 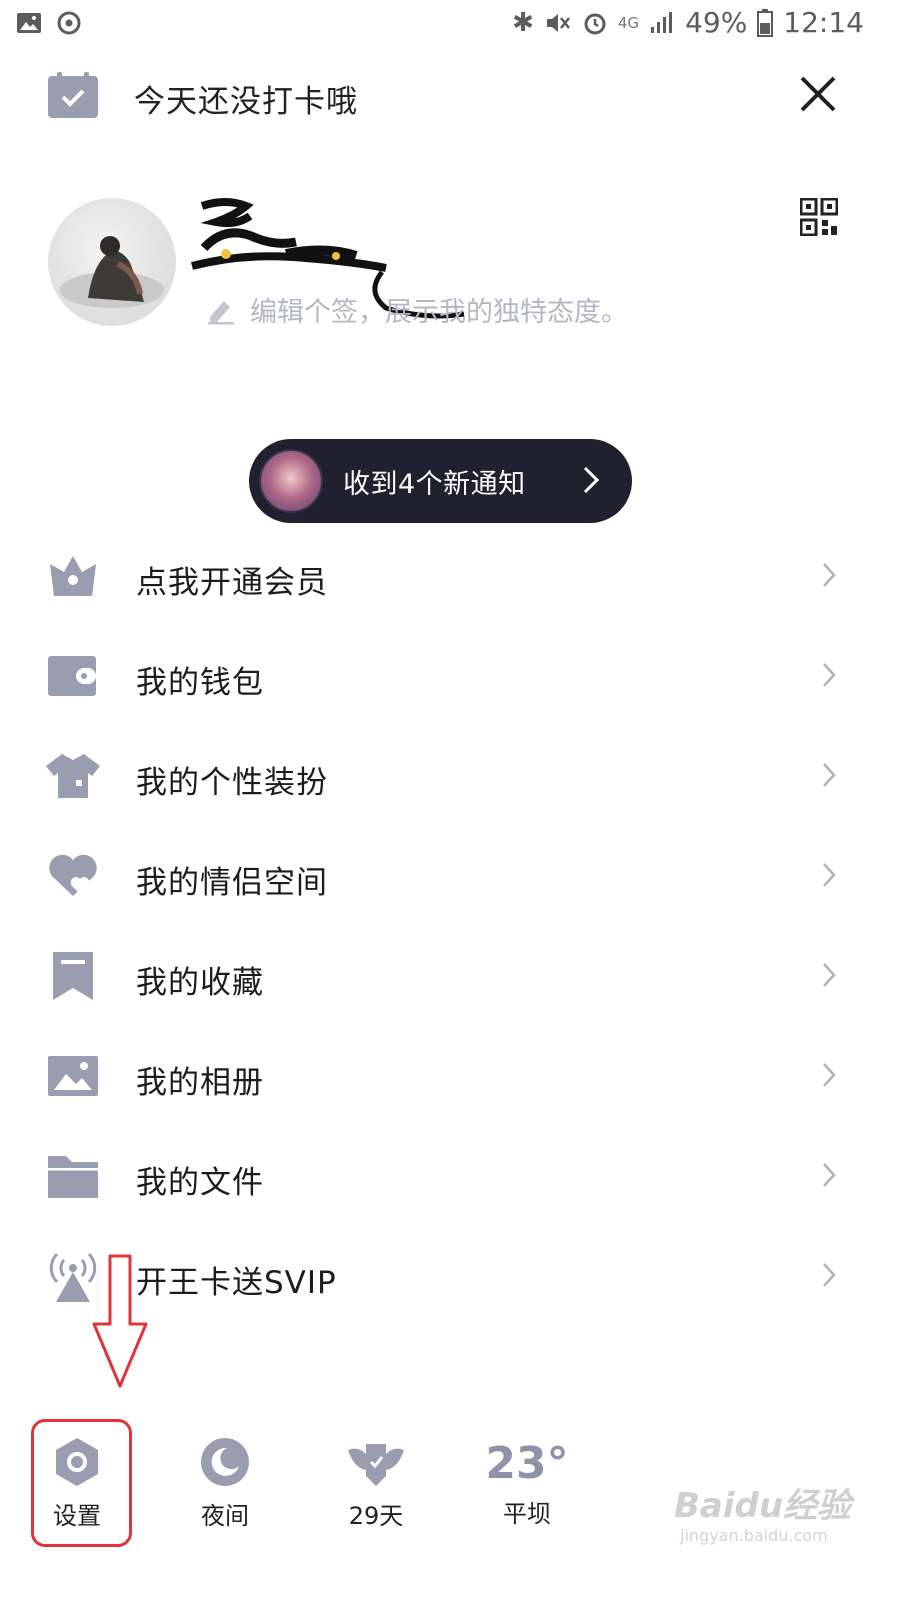 I want to click on checkin-reminder-text: 今天还没打卡哦, so click(x=246, y=98).